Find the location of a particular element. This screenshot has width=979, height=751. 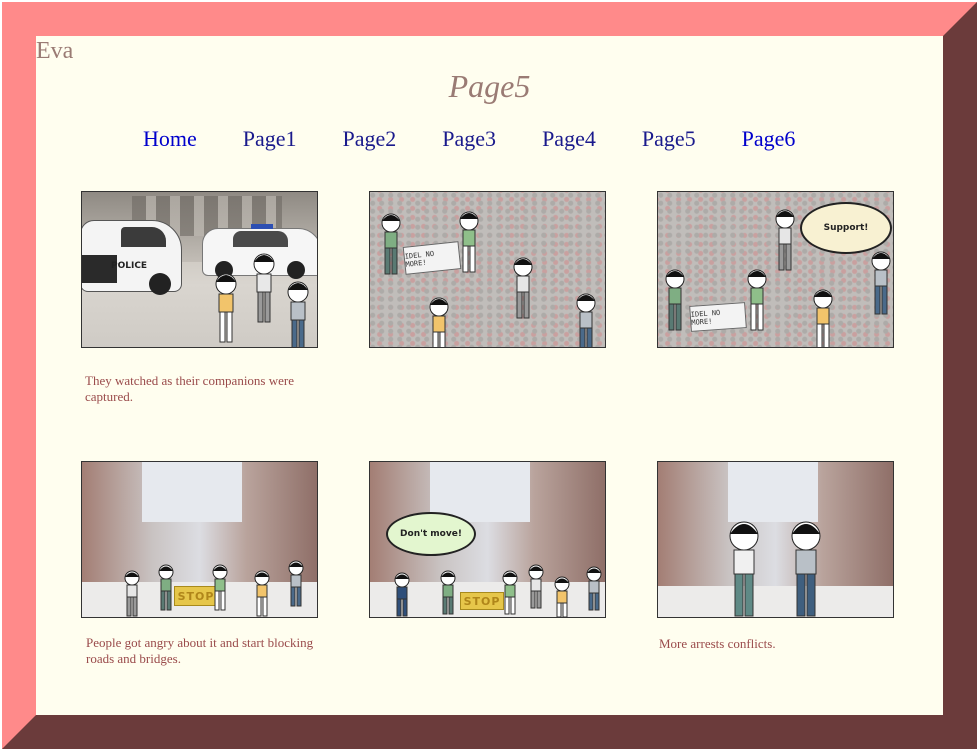

nav-page6: Page6 is located at coordinates (769, 139).